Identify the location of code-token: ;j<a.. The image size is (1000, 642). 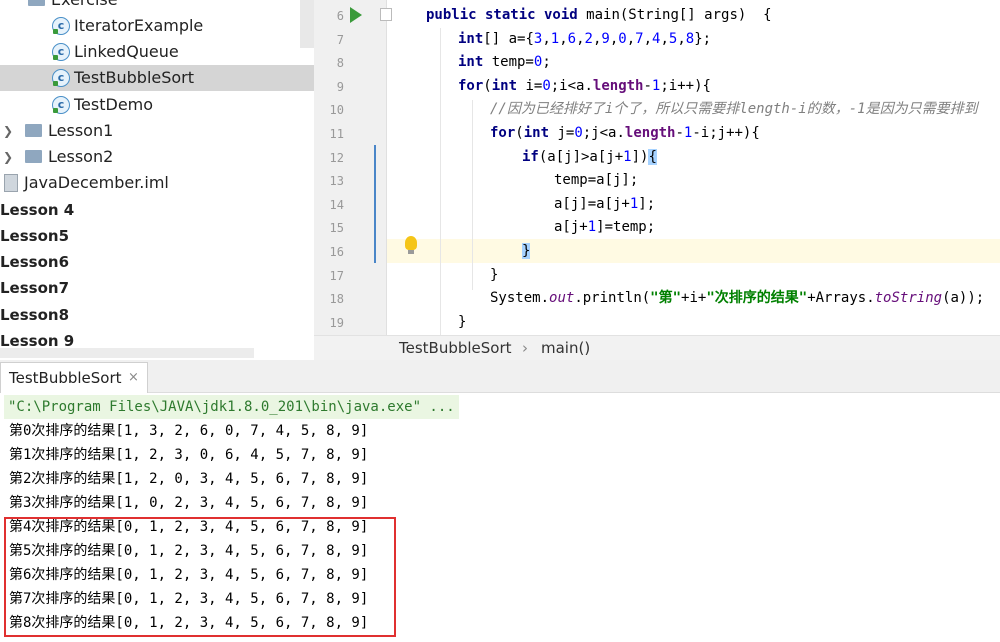
(603, 133).